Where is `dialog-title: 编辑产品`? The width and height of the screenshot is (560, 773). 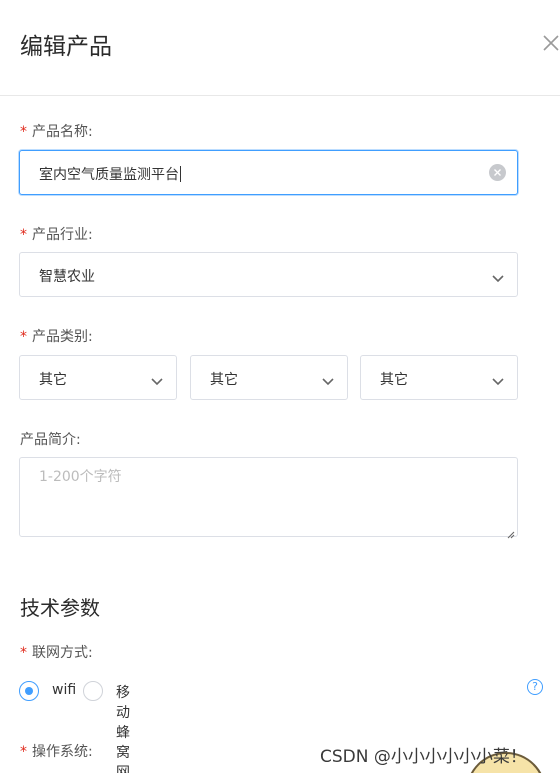
dialog-title: 编辑产品 is located at coordinates (66, 47).